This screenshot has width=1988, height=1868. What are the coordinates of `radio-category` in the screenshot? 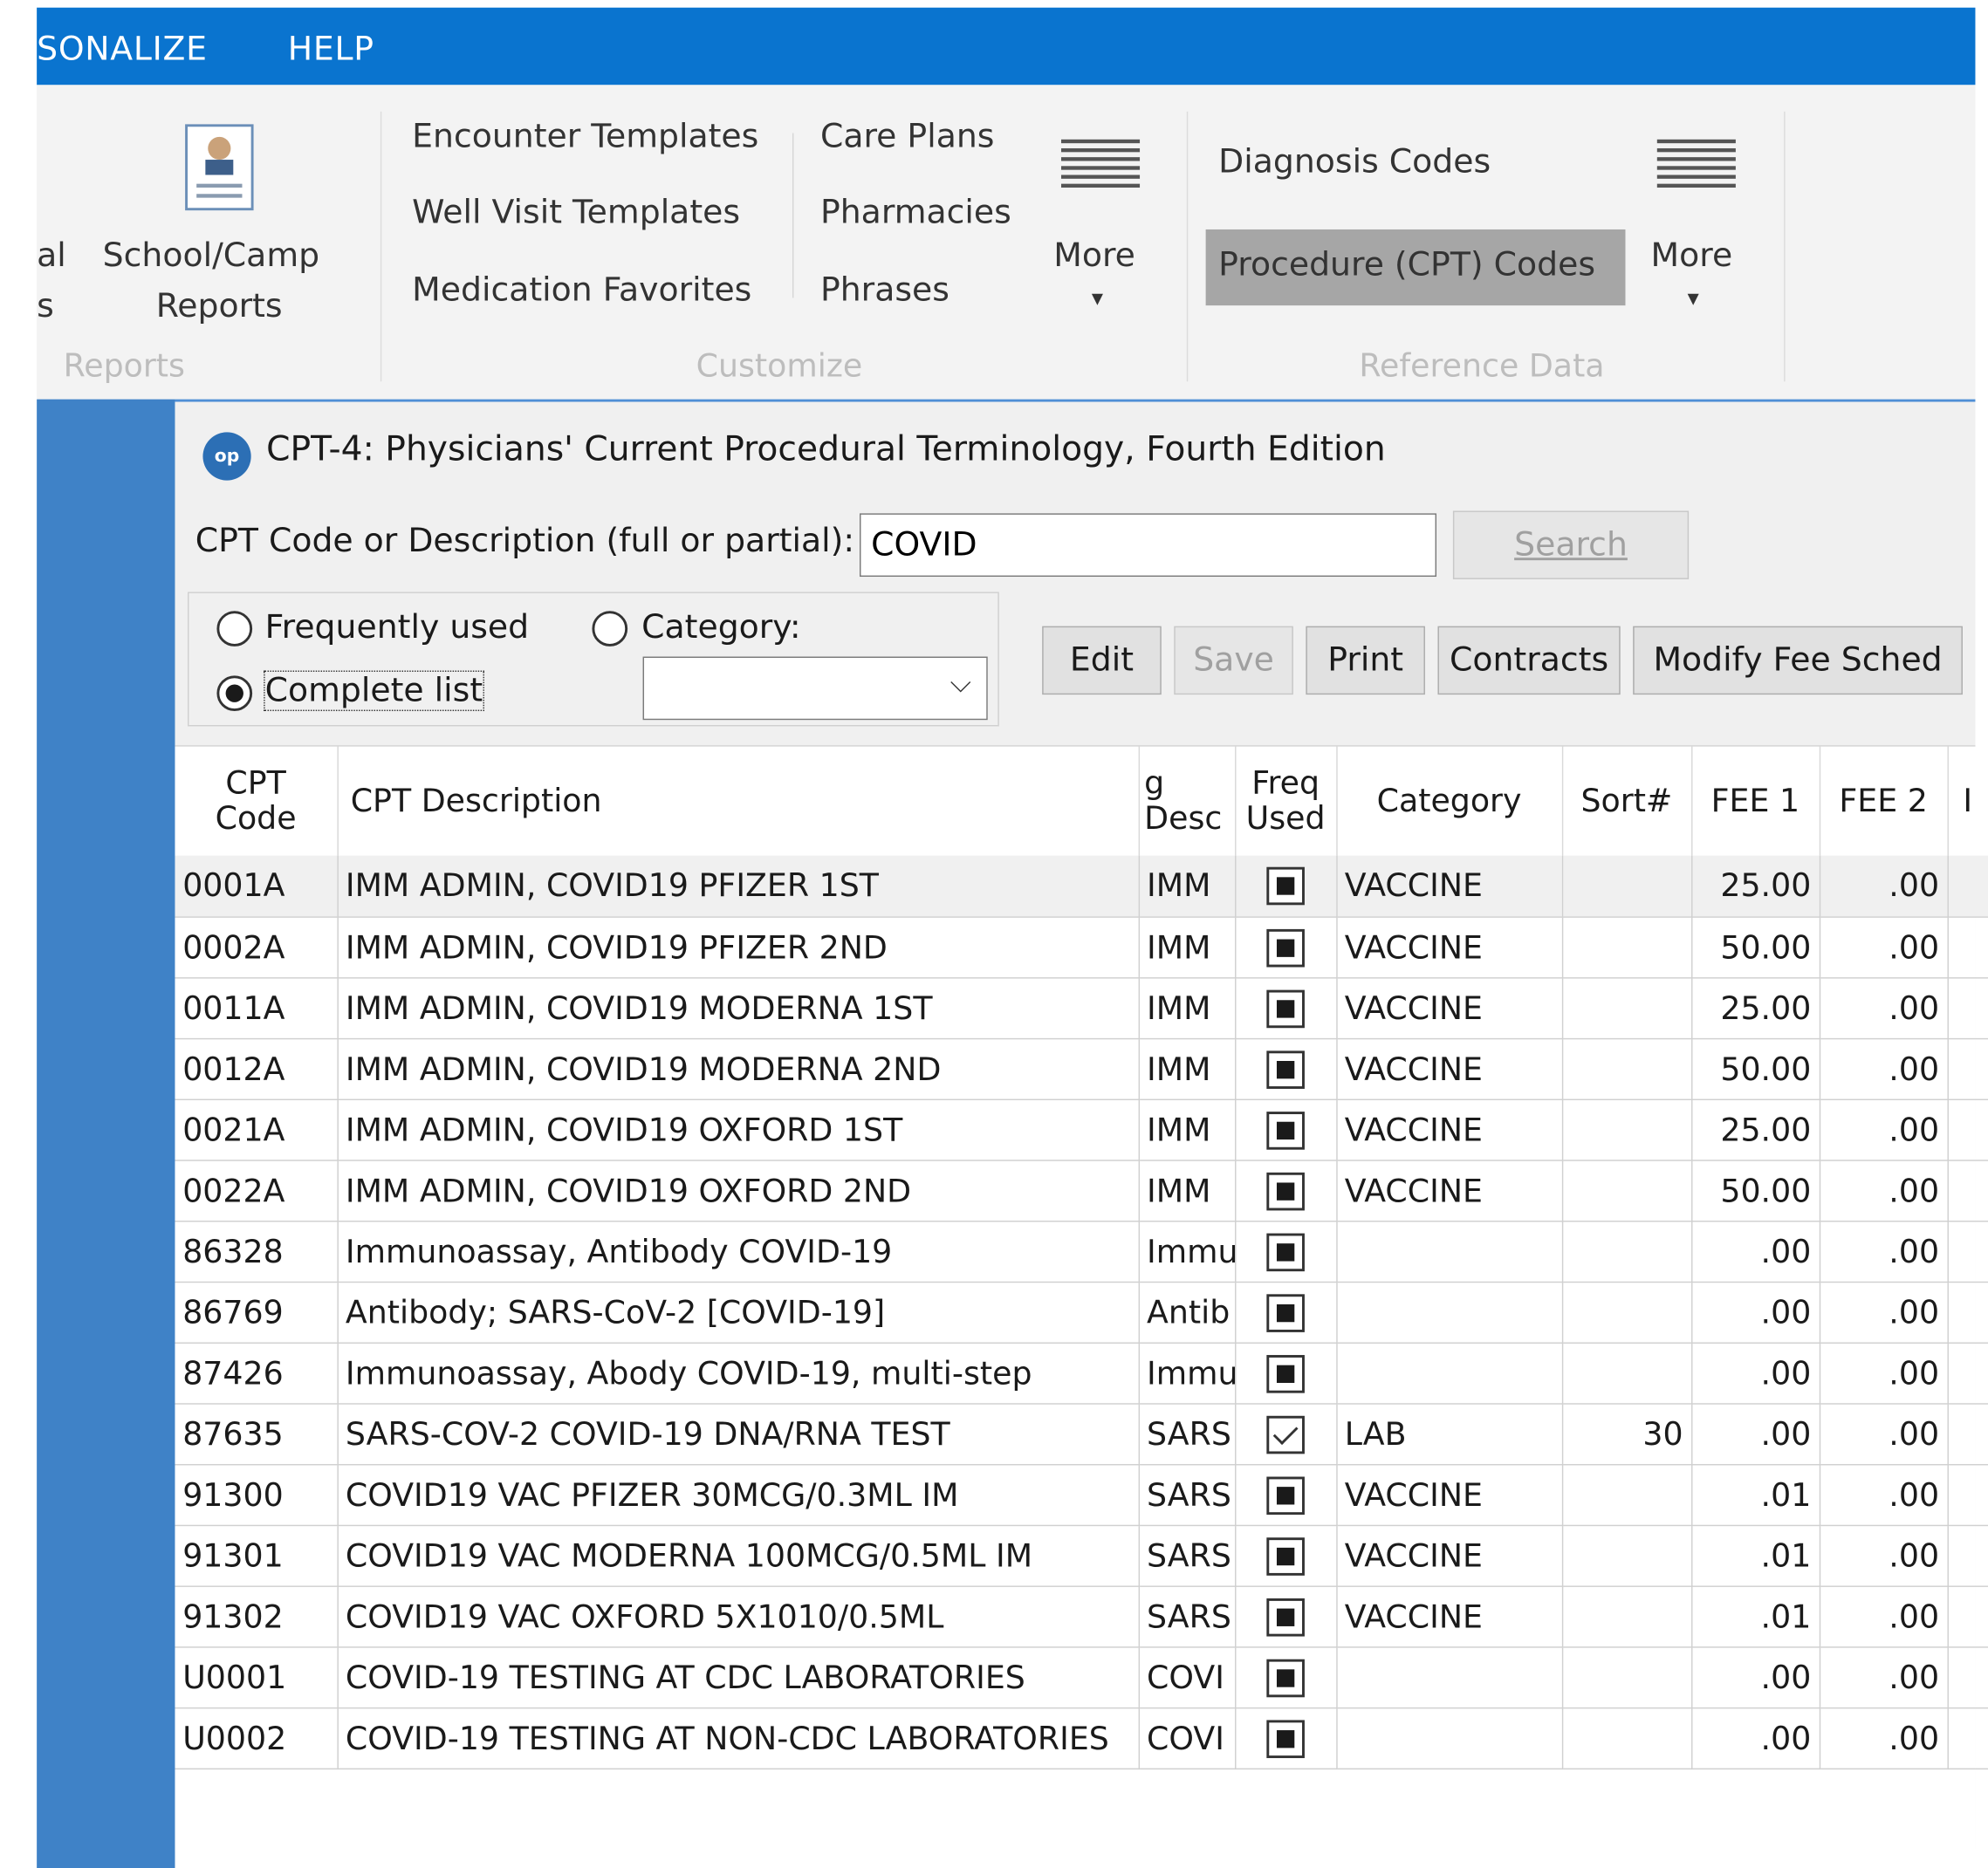 It's located at (610, 629).